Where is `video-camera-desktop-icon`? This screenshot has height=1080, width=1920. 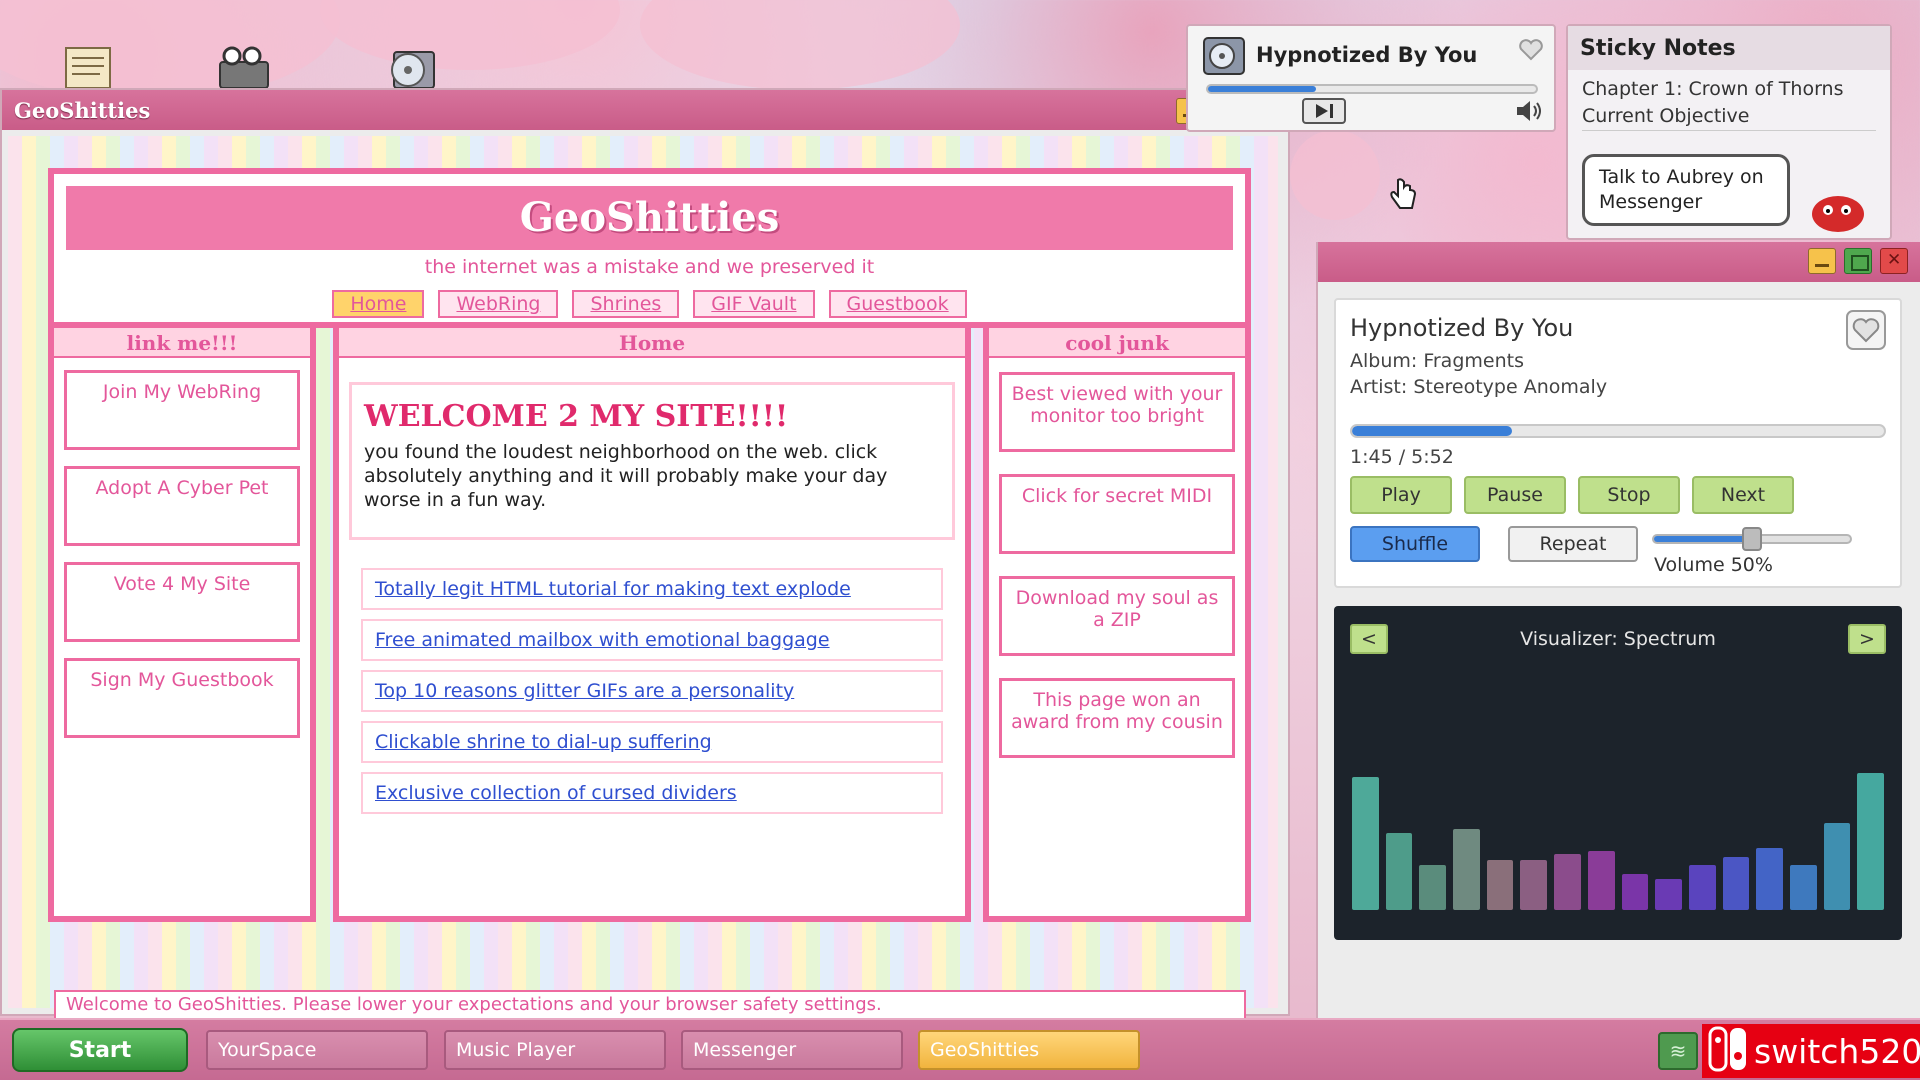
video-camera-desktop-icon is located at coordinates (244, 68).